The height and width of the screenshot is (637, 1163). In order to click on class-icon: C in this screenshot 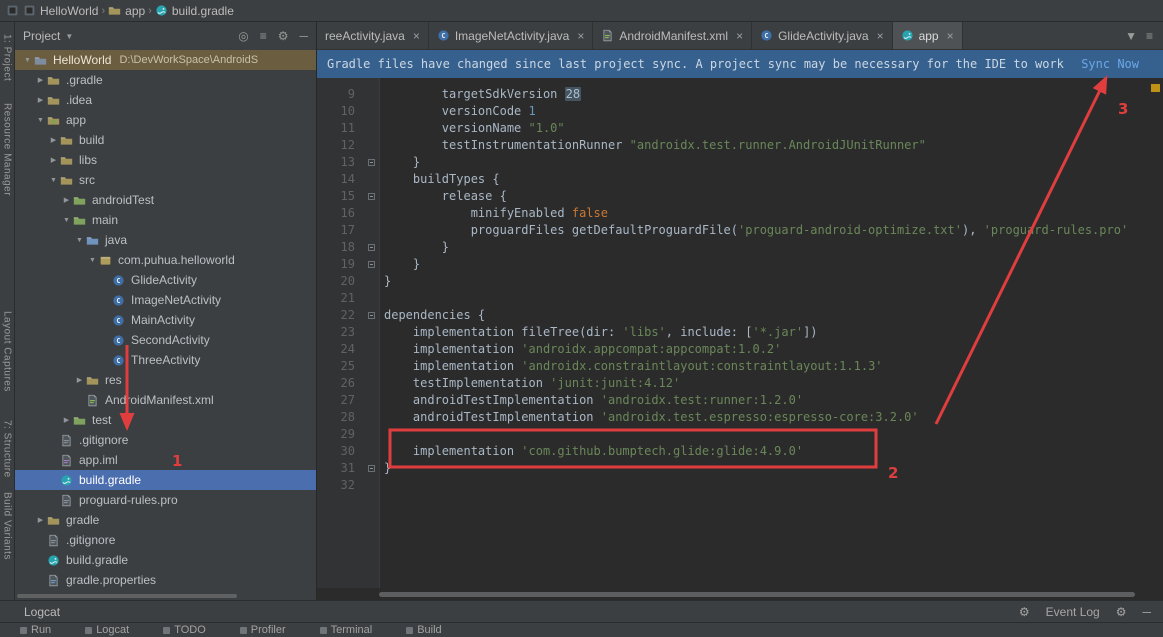, I will do `click(120, 360)`.